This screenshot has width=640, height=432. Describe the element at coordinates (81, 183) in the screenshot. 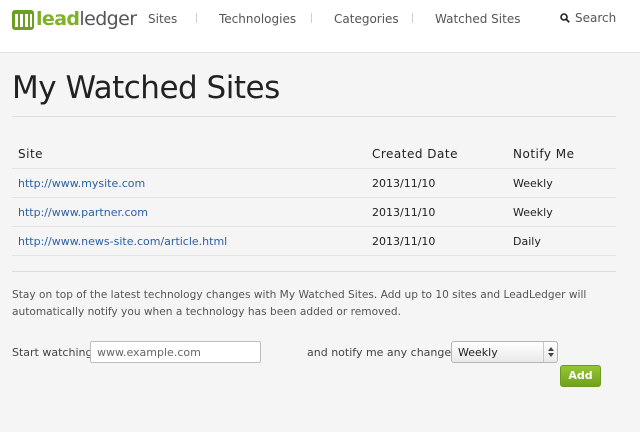

I see `site-link: http://www.mysite.com` at that location.